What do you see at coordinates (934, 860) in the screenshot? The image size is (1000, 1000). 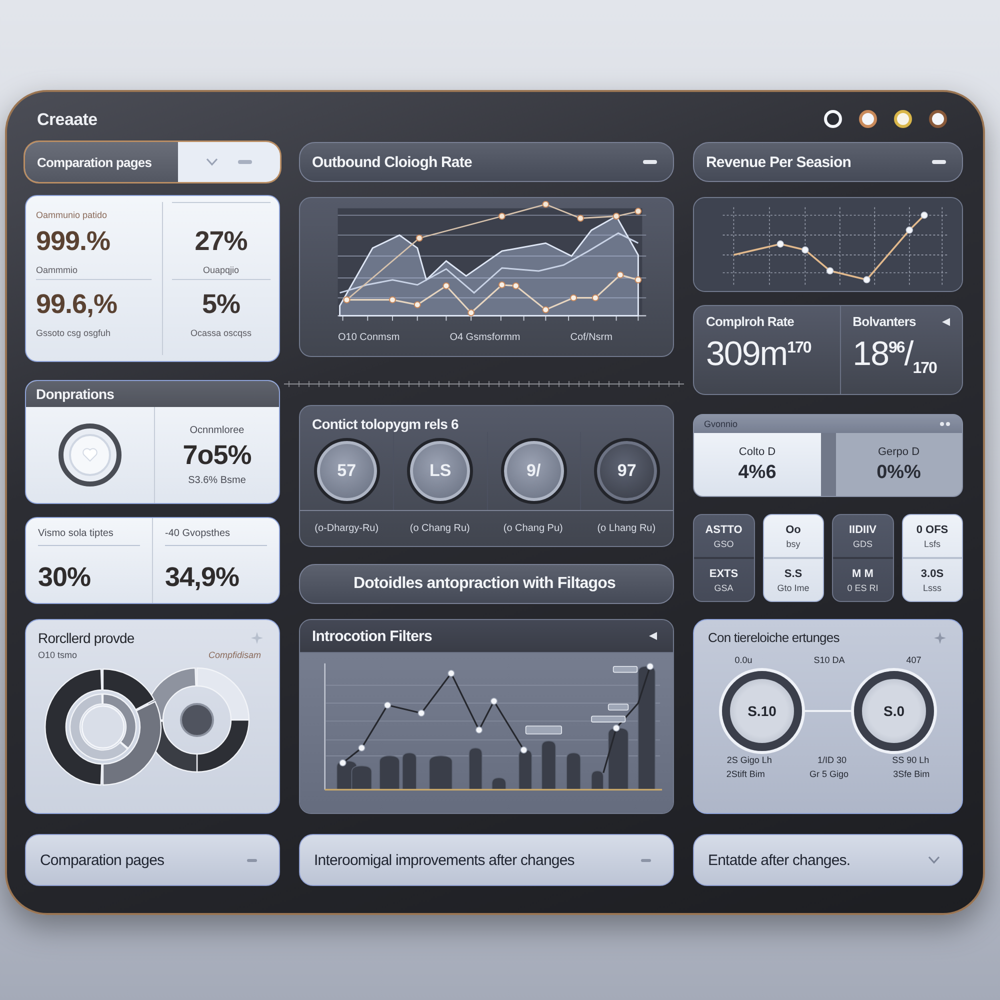 I see `chevron-down-icon` at bounding box center [934, 860].